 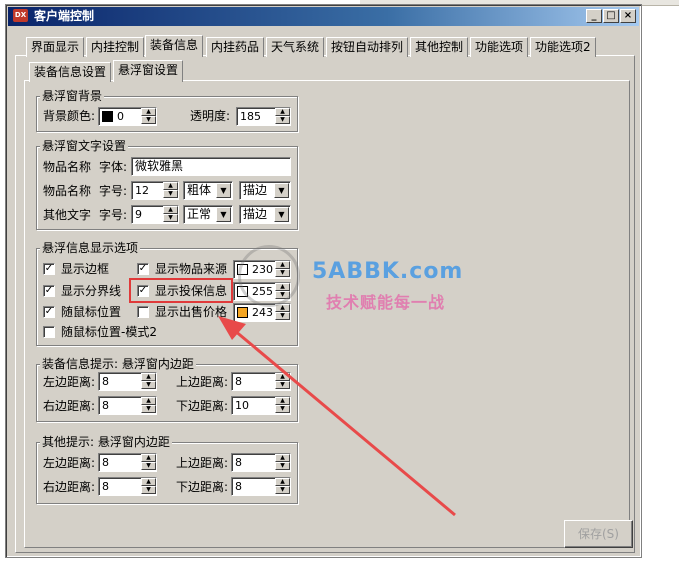 What do you see at coordinates (337, 416) in the screenshot?
I see `annotation-arrow-icon` at bounding box center [337, 416].